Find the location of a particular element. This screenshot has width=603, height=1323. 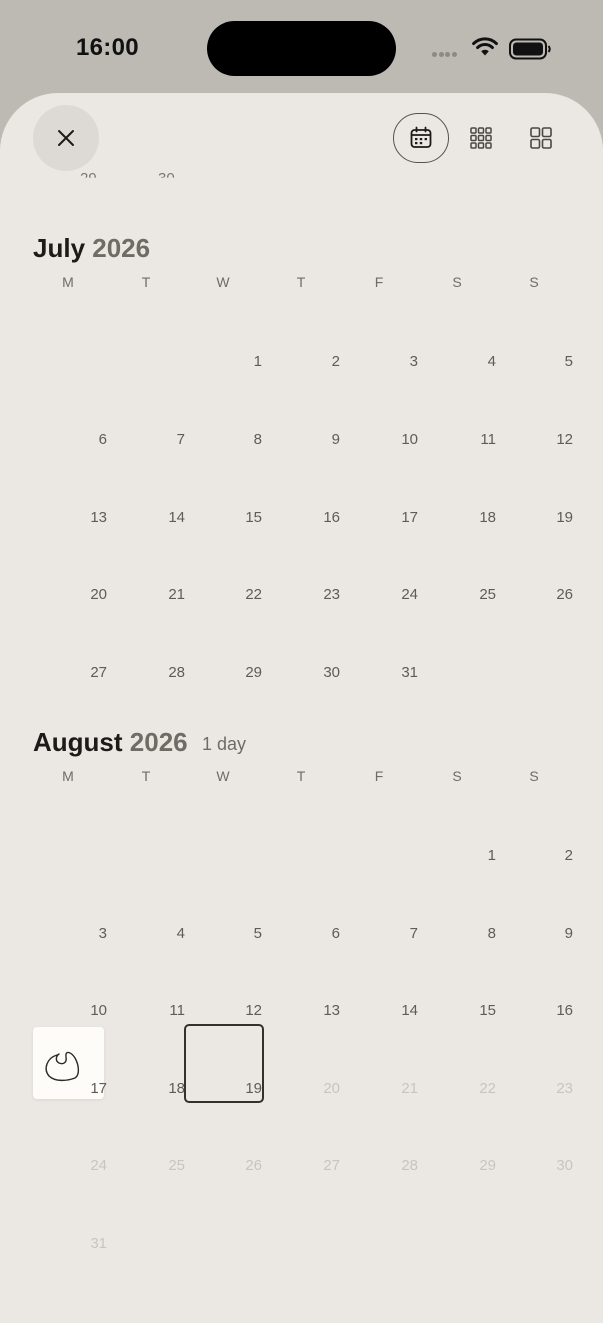

month-title-august: August 2026 is located at coordinates (110, 742).